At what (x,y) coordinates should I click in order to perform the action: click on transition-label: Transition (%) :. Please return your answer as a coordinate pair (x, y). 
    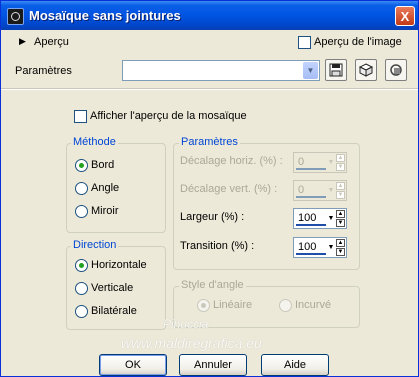
    Looking at the image, I should click on (217, 246).